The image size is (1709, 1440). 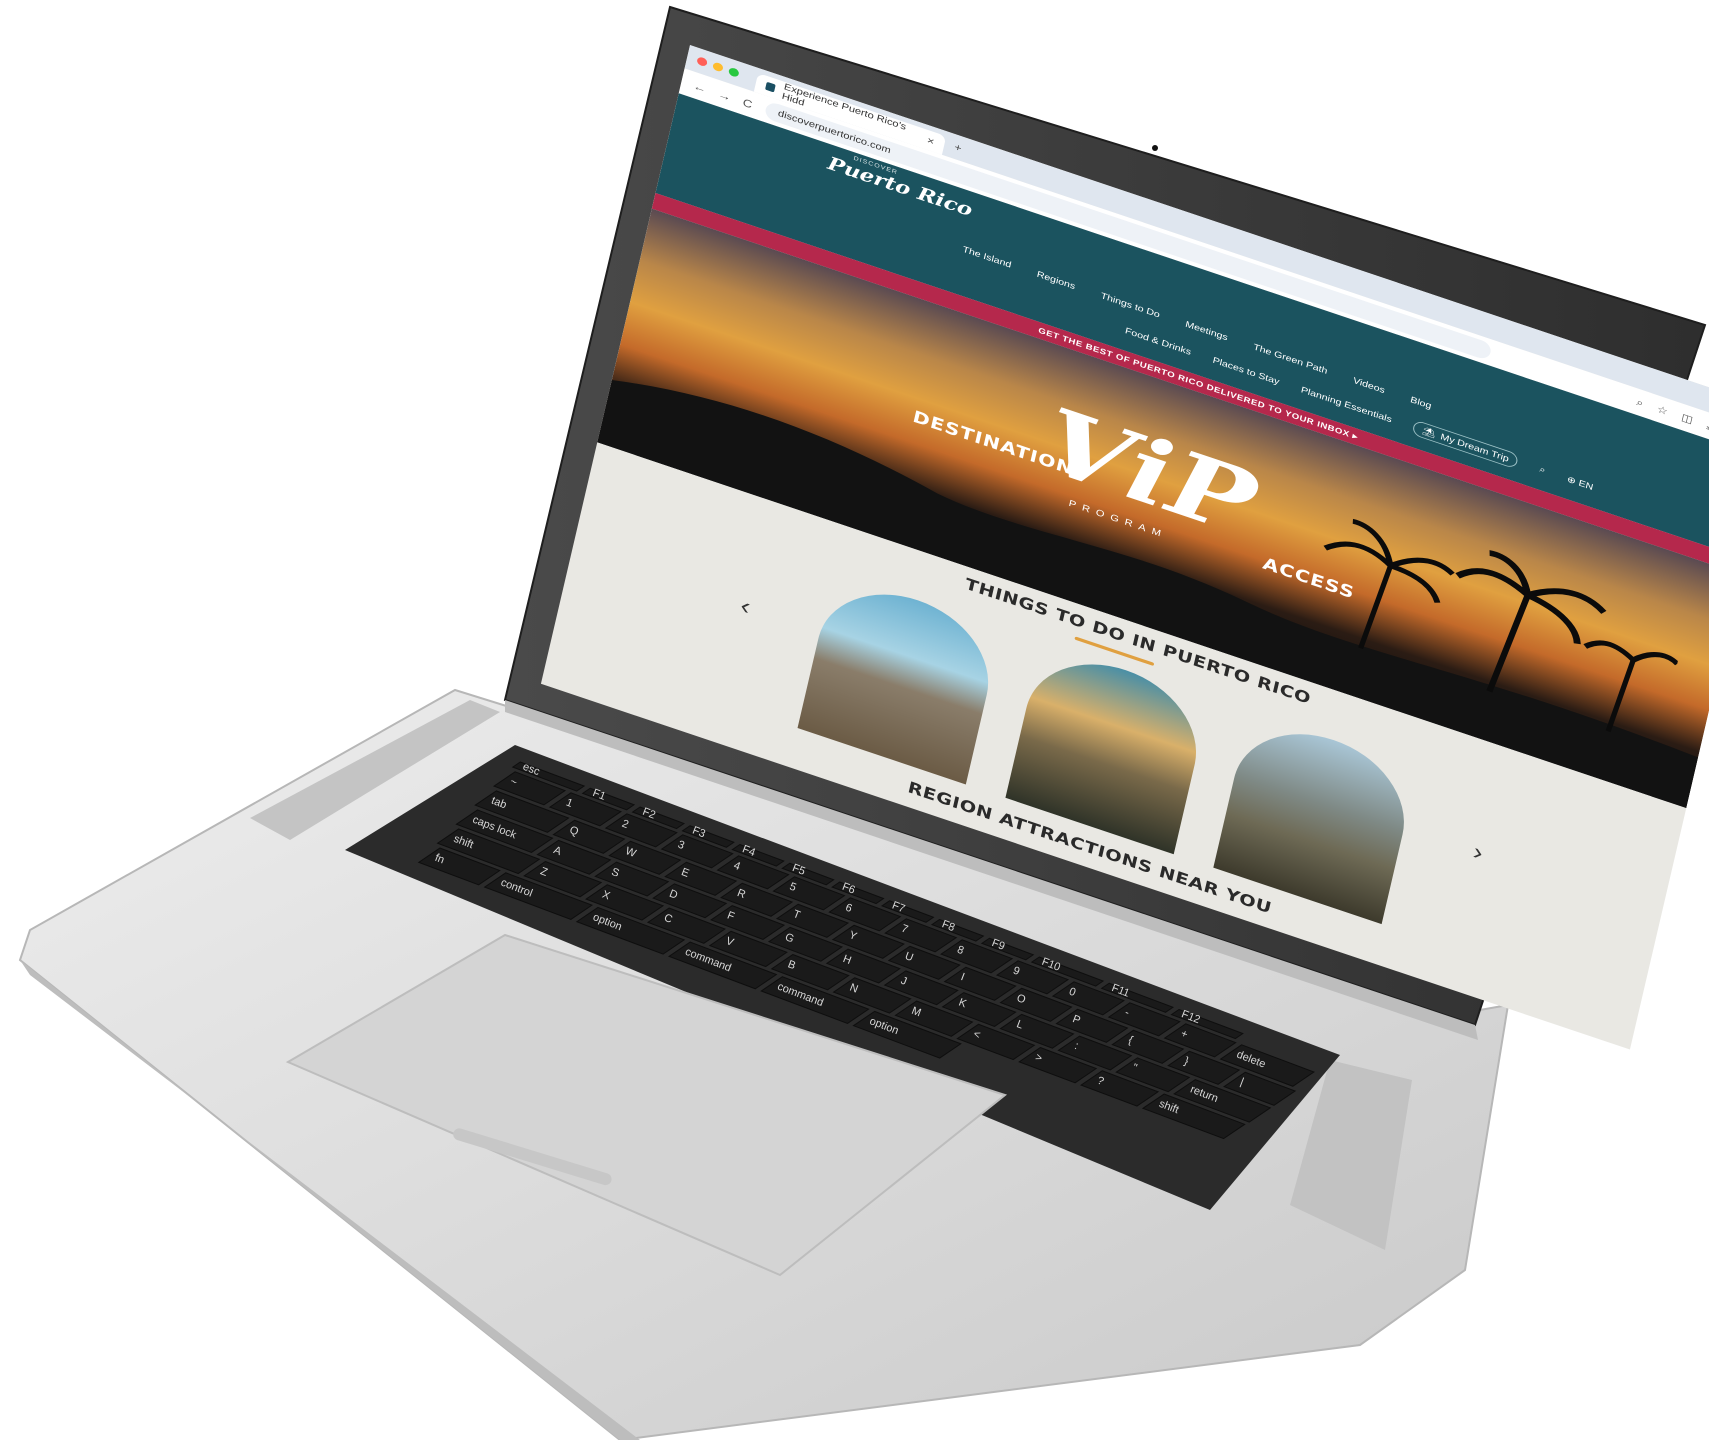 I want to click on nav-item-videos: Videos, so click(x=1369, y=386).